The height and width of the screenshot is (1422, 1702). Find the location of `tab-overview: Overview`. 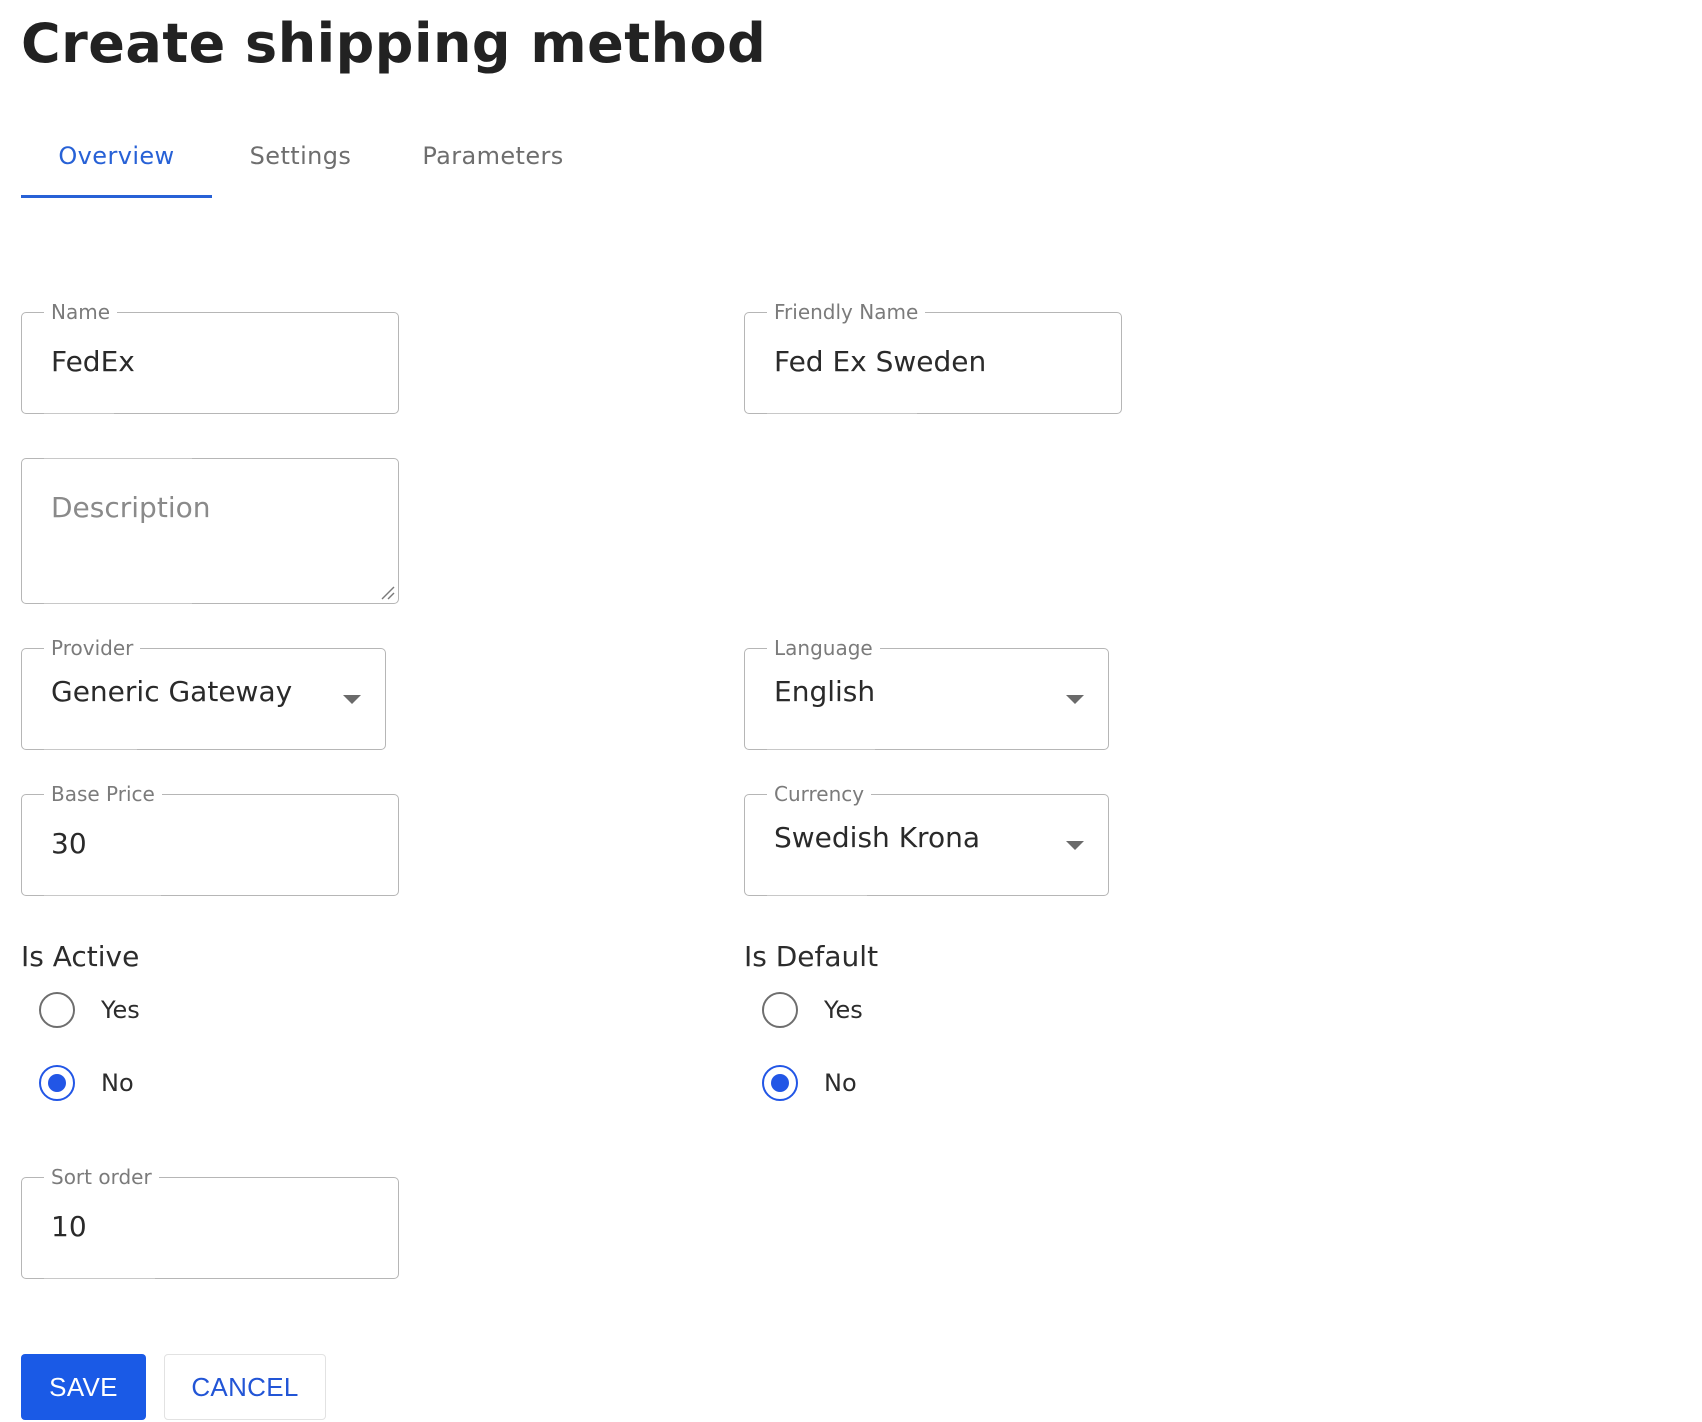

tab-overview: Overview is located at coordinates (116, 159).